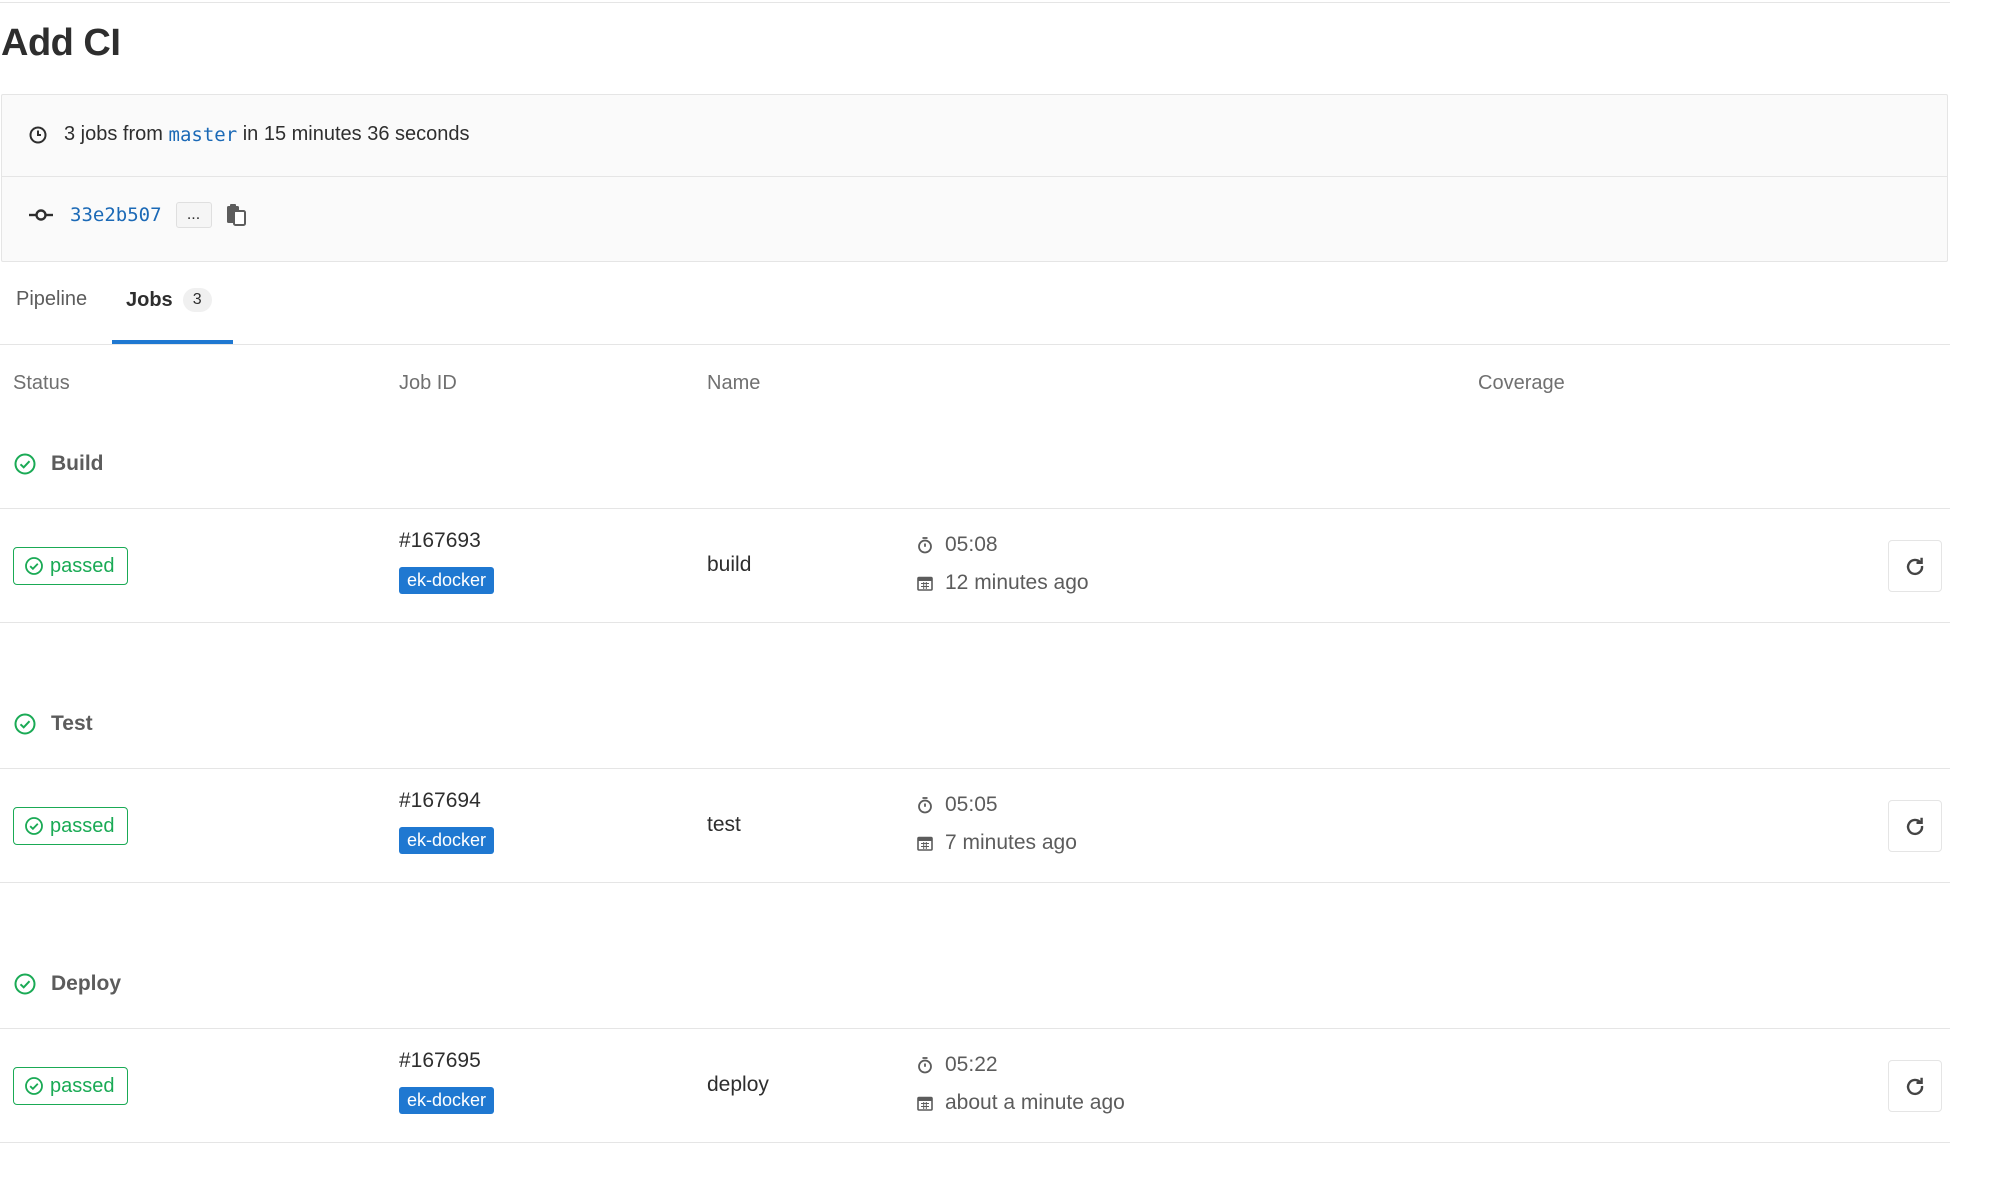  I want to click on page-title: Add CI, so click(61, 43).